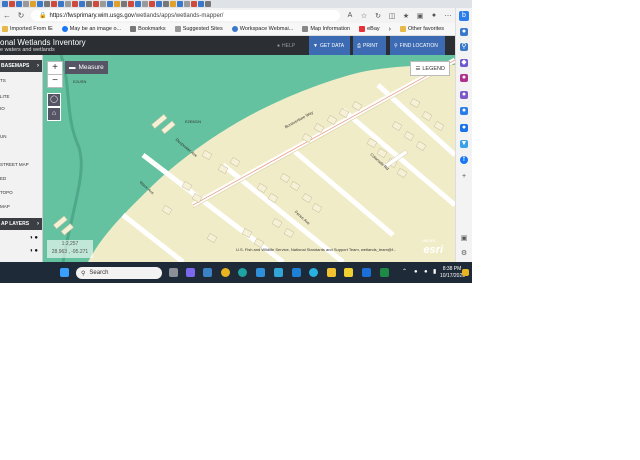  What do you see at coordinates (148, 29) in the screenshot?
I see `favorite-item: Bookmarks` at bounding box center [148, 29].